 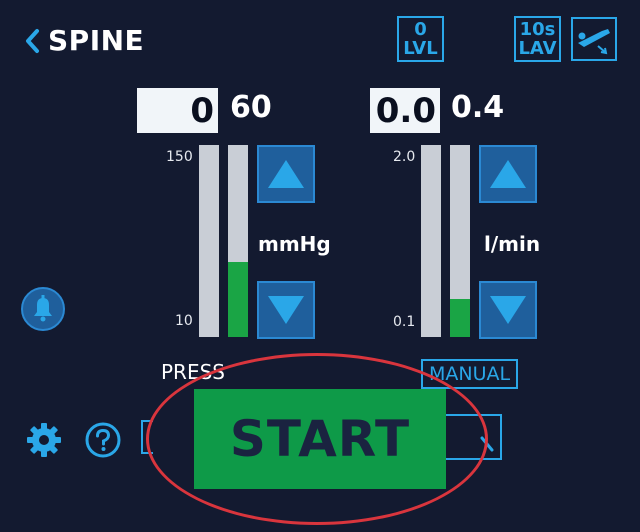 I want to click on level-button: 0 LVL, so click(x=420, y=39).